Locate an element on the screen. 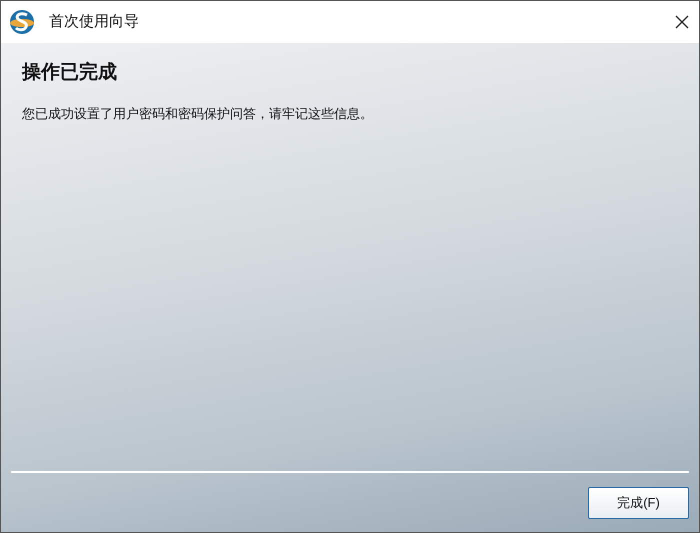  message-text: 您已成功设置了用户密码和密码保护问答，请牢记这些信息。 is located at coordinates (198, 113).